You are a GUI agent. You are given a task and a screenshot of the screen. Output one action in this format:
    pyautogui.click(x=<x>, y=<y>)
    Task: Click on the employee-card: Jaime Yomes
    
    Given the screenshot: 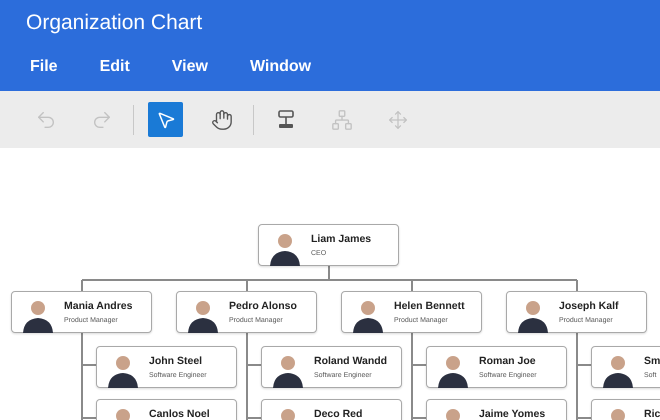 What is the action you would take?
    pyautogui.click(x=496, y=409)
    